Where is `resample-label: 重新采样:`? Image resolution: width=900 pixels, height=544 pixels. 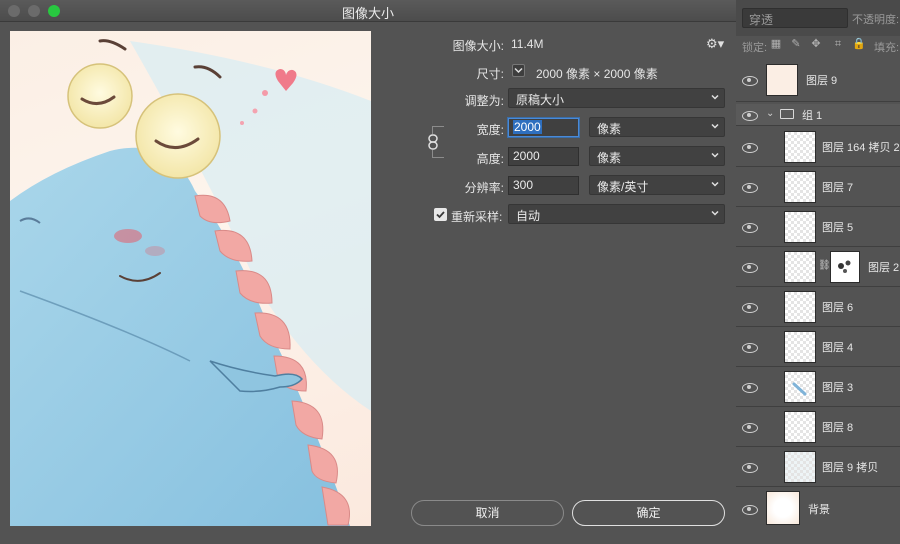 resample-label: 重新采样: is located at coordinates (477, 217).